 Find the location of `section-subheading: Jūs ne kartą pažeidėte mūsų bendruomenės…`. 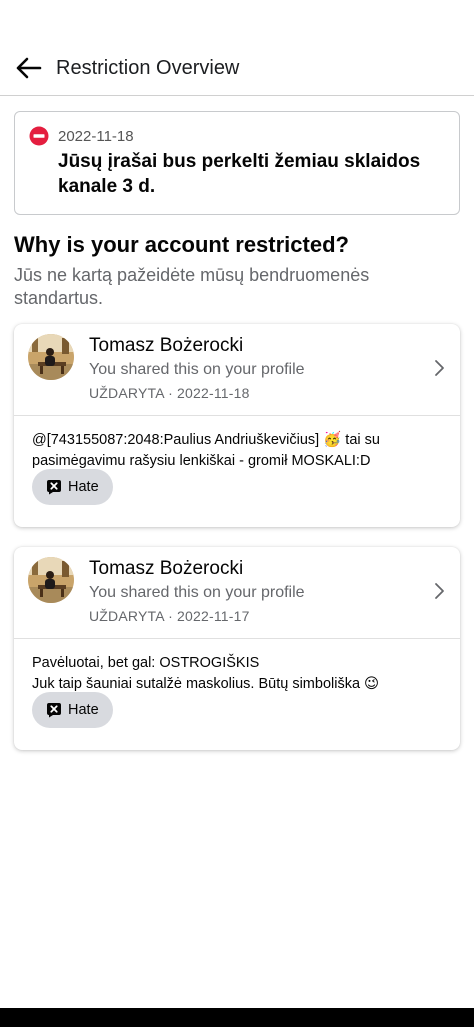

section-subheading: Jūs ne kartą pažeidėte mūsų bendruomenės… is located at coordinates (192, 286).